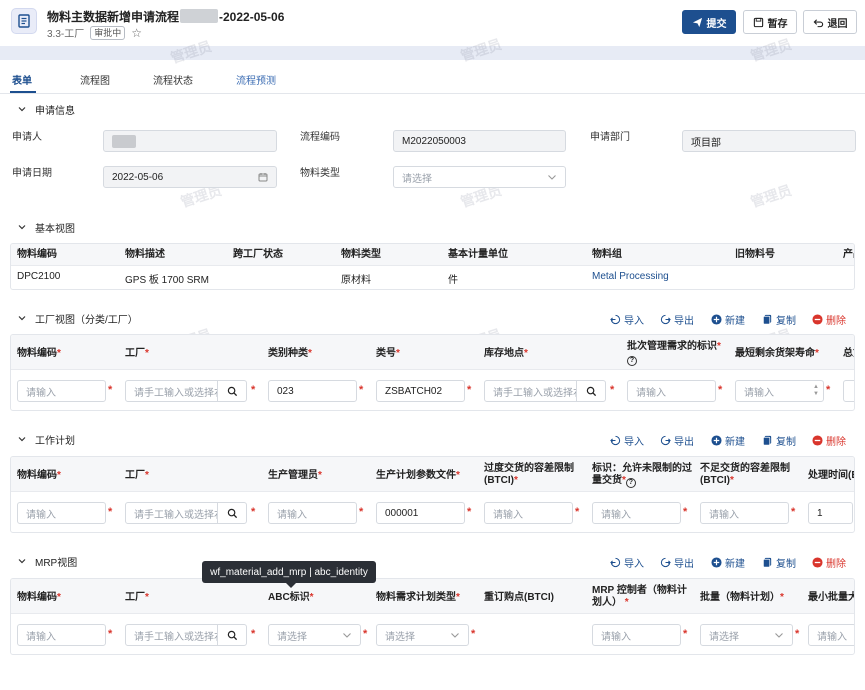 Image resolution: width=865 pixels, height=690 pixels. I want to click on submit-button: 提交, so click(709, 22).